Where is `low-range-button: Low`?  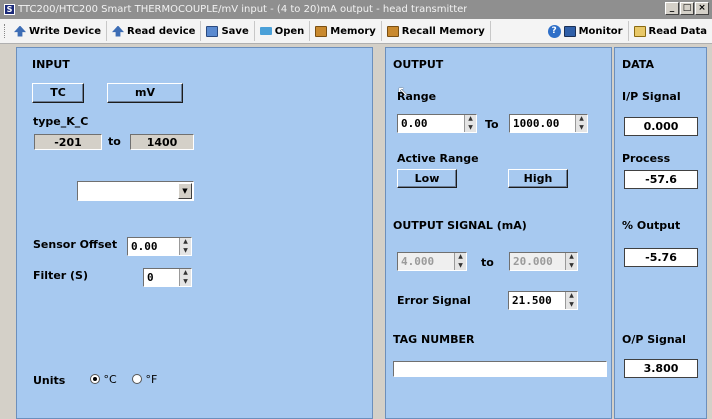
low-range-button: Low is located at coordinates (427, 178).